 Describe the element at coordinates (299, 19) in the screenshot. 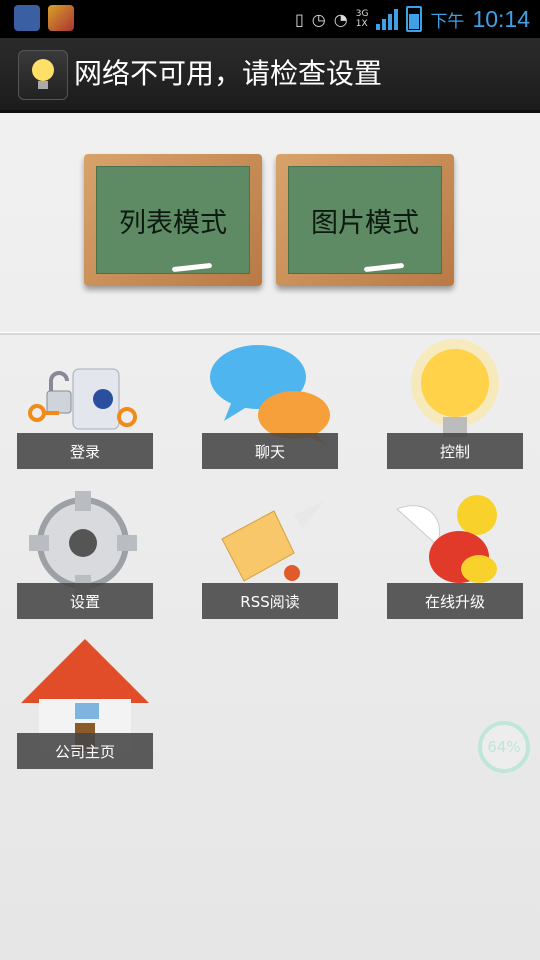

I see `vibrate-icon: ▯` at that location.